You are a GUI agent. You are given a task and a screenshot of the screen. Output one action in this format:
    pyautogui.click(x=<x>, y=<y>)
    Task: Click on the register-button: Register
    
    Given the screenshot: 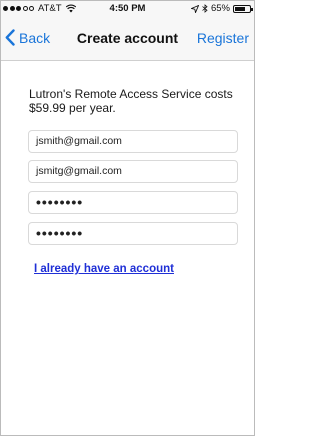 What is the action you would take?
    pyautogui.click(x=223, y=38)
    